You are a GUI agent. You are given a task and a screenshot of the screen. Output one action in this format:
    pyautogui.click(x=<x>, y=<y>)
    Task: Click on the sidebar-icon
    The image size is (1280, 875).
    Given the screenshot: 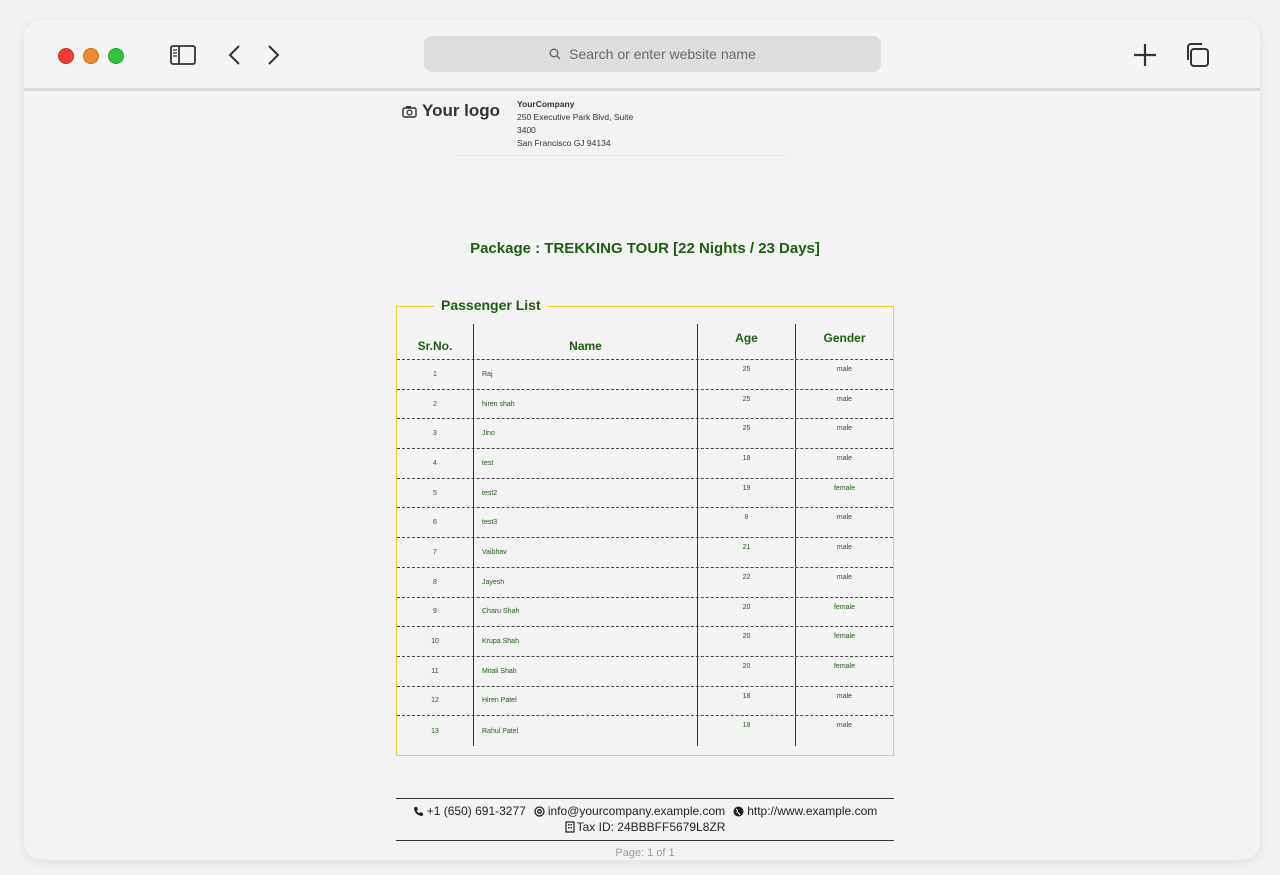 What is the action you would take?
    pyautogui.click(x=183, y=55)
    